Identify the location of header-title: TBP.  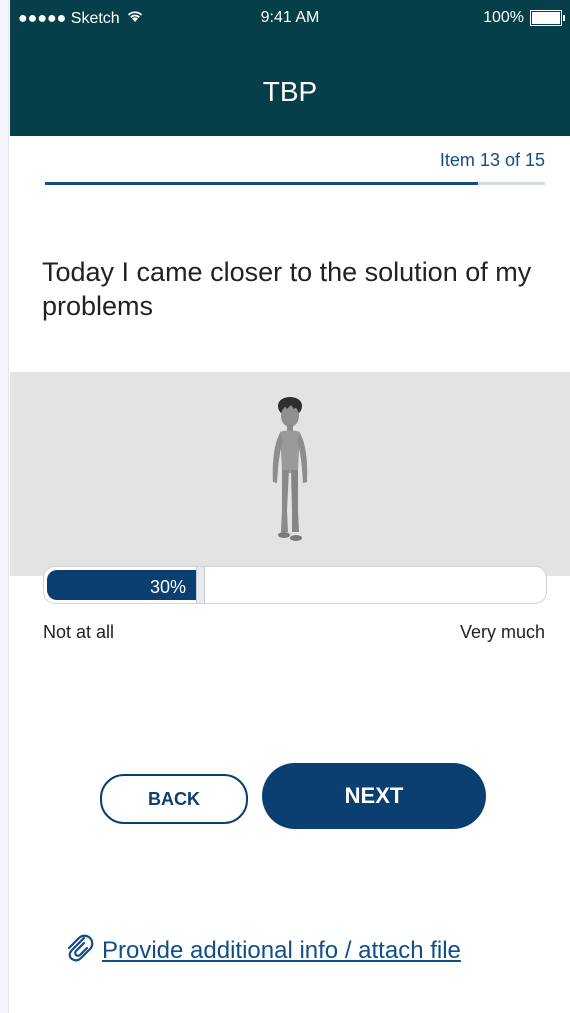
(290, 91).